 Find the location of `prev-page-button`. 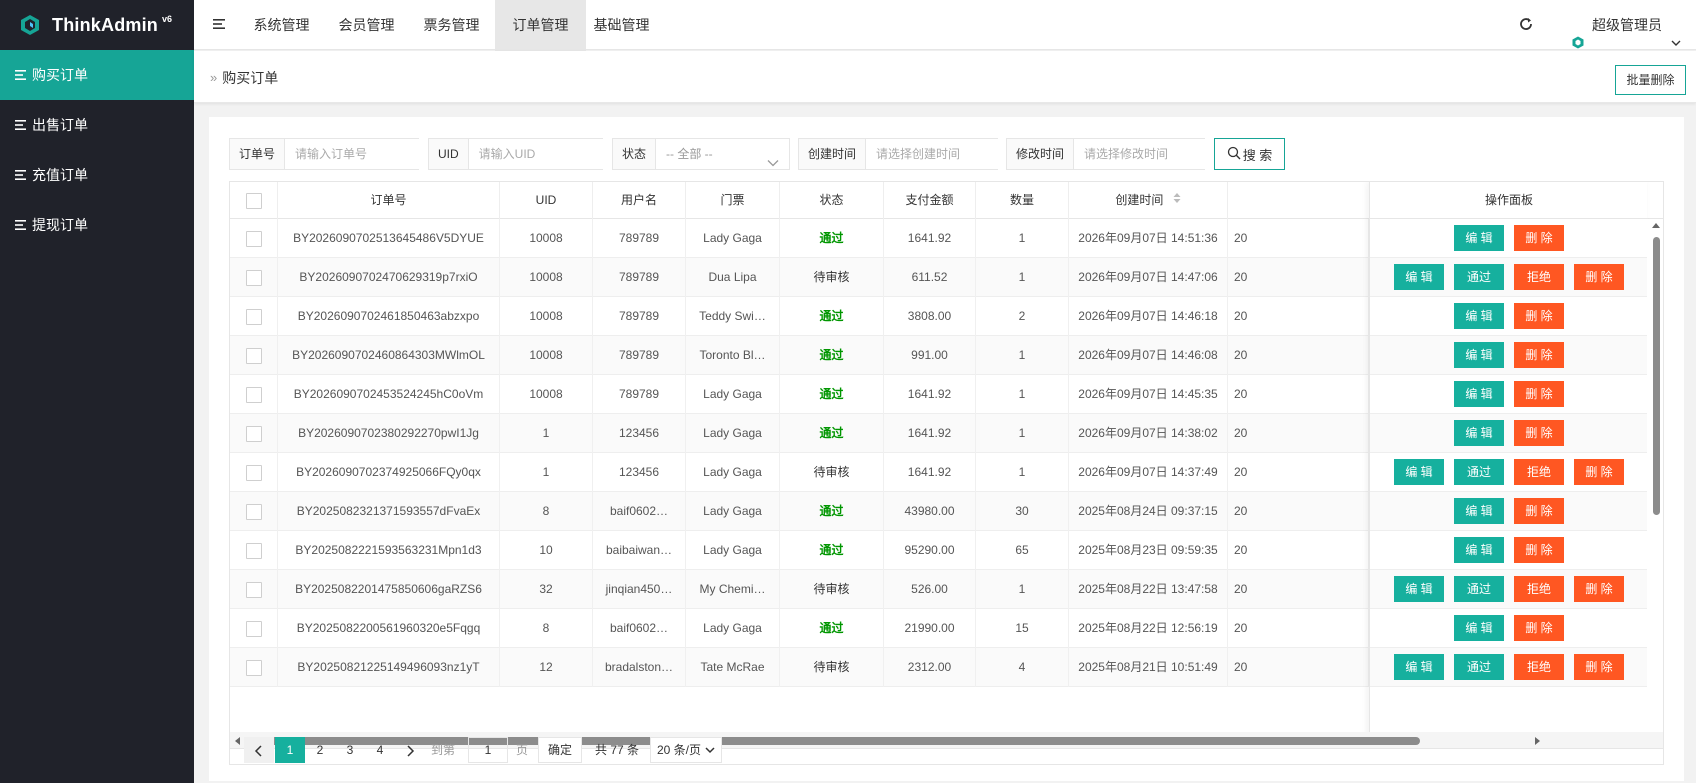

prev-page-button is located at coordinates (259, 750).